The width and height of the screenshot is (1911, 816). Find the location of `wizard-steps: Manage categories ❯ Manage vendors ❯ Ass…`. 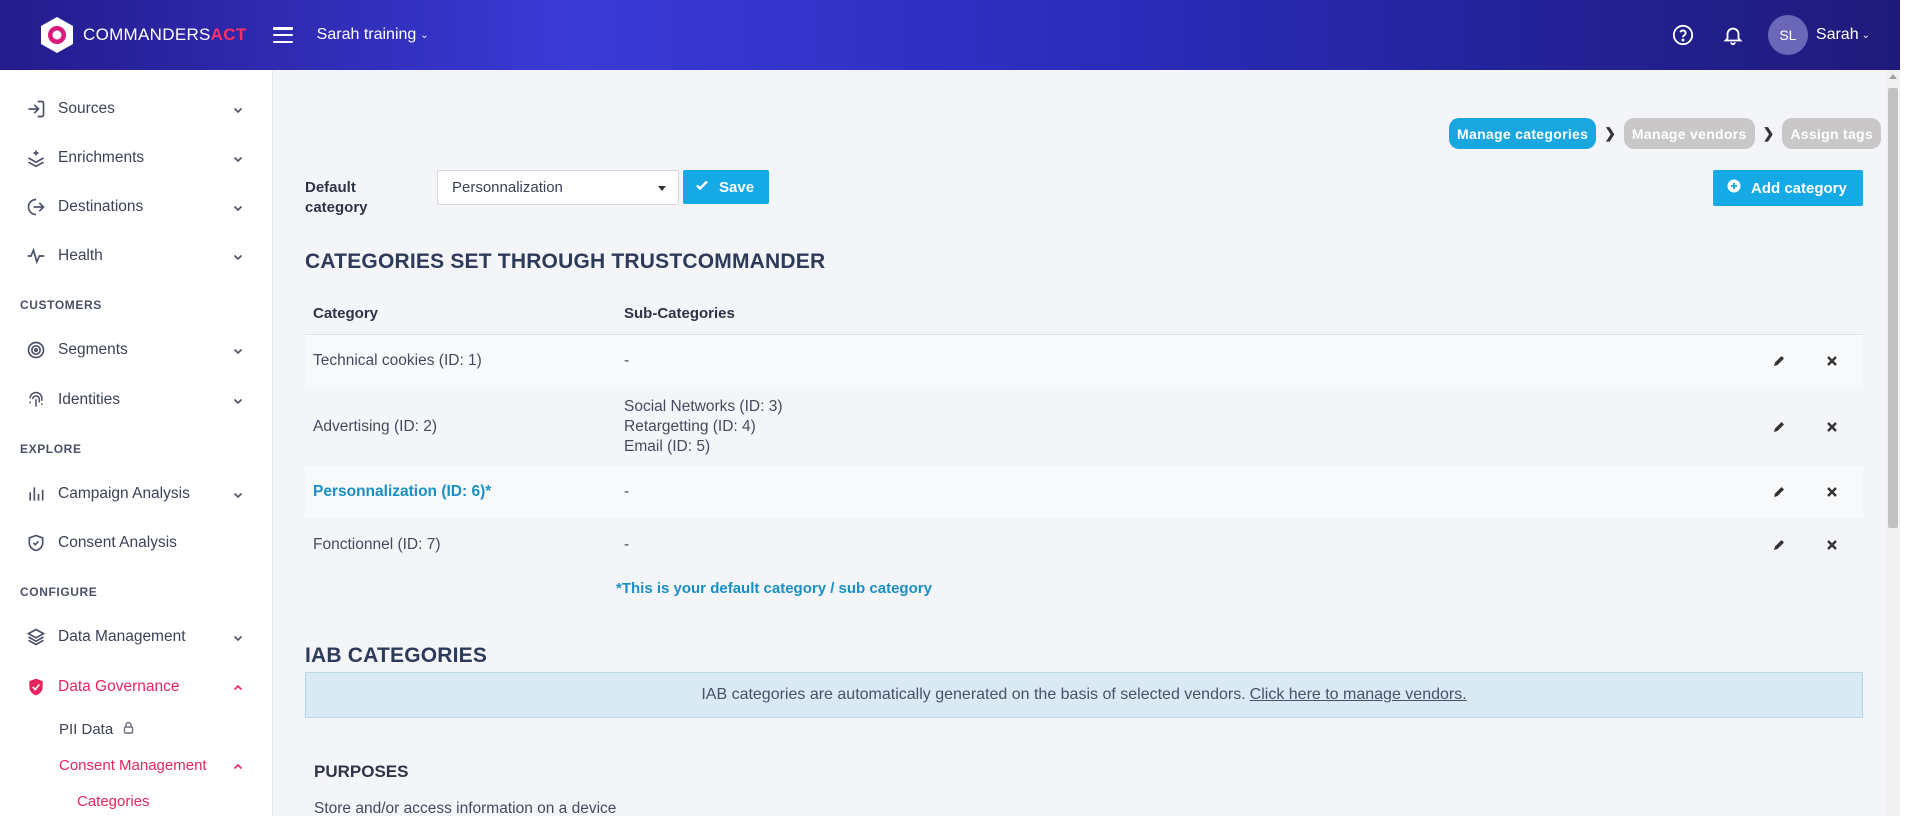

wizard-steps: Manage categories ❯ Manage vendors ❯ Ass… is located at coordinates (1665, 133).